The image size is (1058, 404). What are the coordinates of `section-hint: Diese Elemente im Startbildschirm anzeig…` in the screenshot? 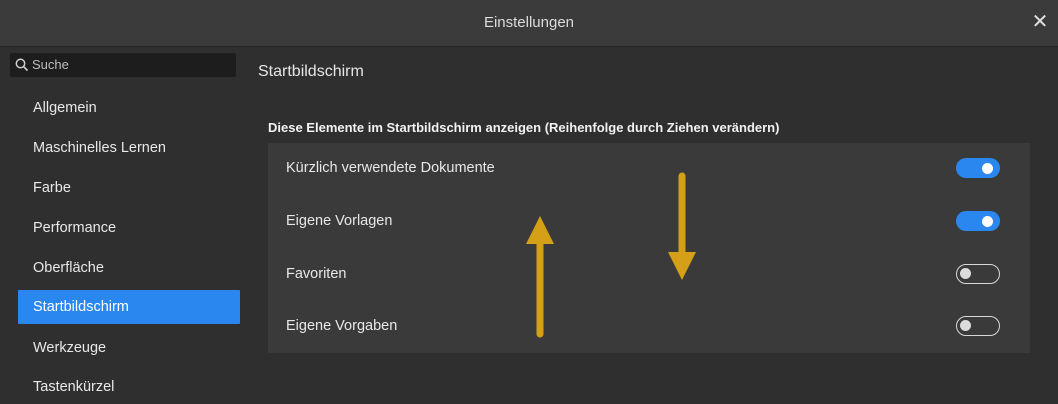 It's located at (524, 127).